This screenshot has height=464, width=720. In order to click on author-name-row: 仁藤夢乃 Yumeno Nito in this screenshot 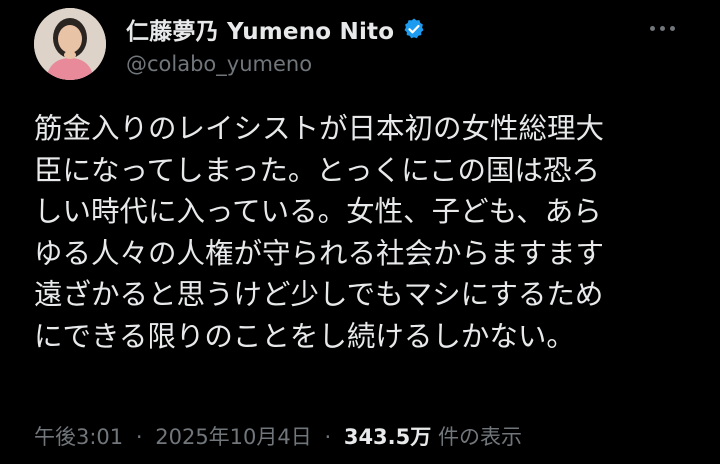, I will do `click(276, 29)`.